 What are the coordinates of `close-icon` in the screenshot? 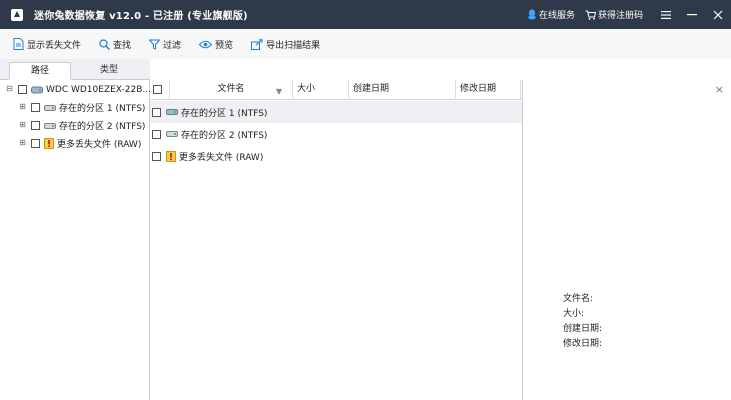 It's located at (718, 14).